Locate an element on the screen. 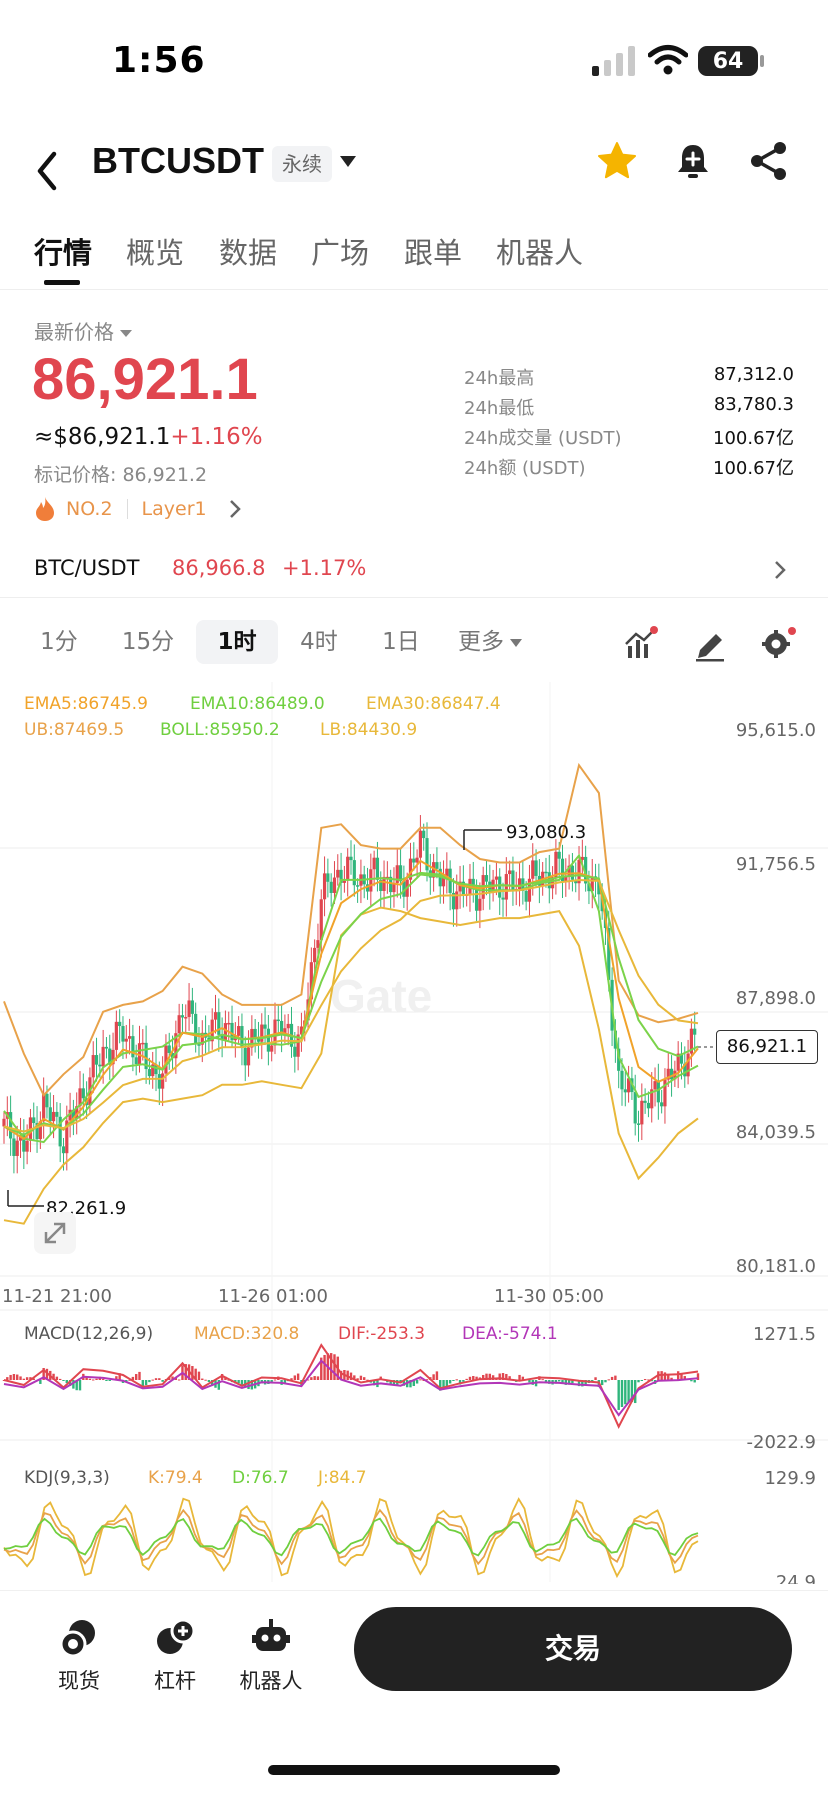 The image size is (828, 1796). usd-price-row: ≈$86,921.1+1.16% is located at coordinates (148, 437).